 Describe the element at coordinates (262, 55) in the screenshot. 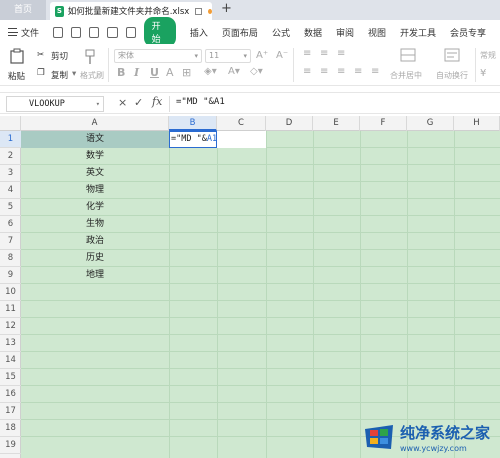

I see `font-grow-icon: A⁺` at that location.